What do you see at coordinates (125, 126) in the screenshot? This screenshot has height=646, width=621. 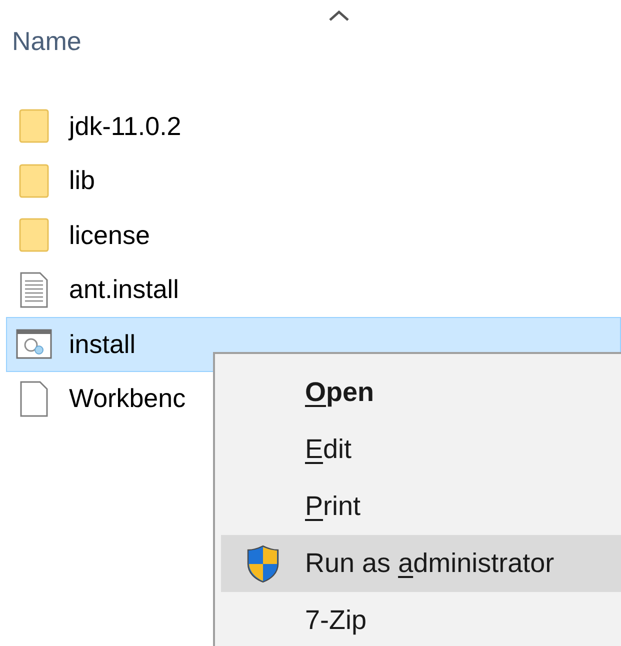 I see `file-name: jdk-11.0.2` at bounding box center [125, 126].